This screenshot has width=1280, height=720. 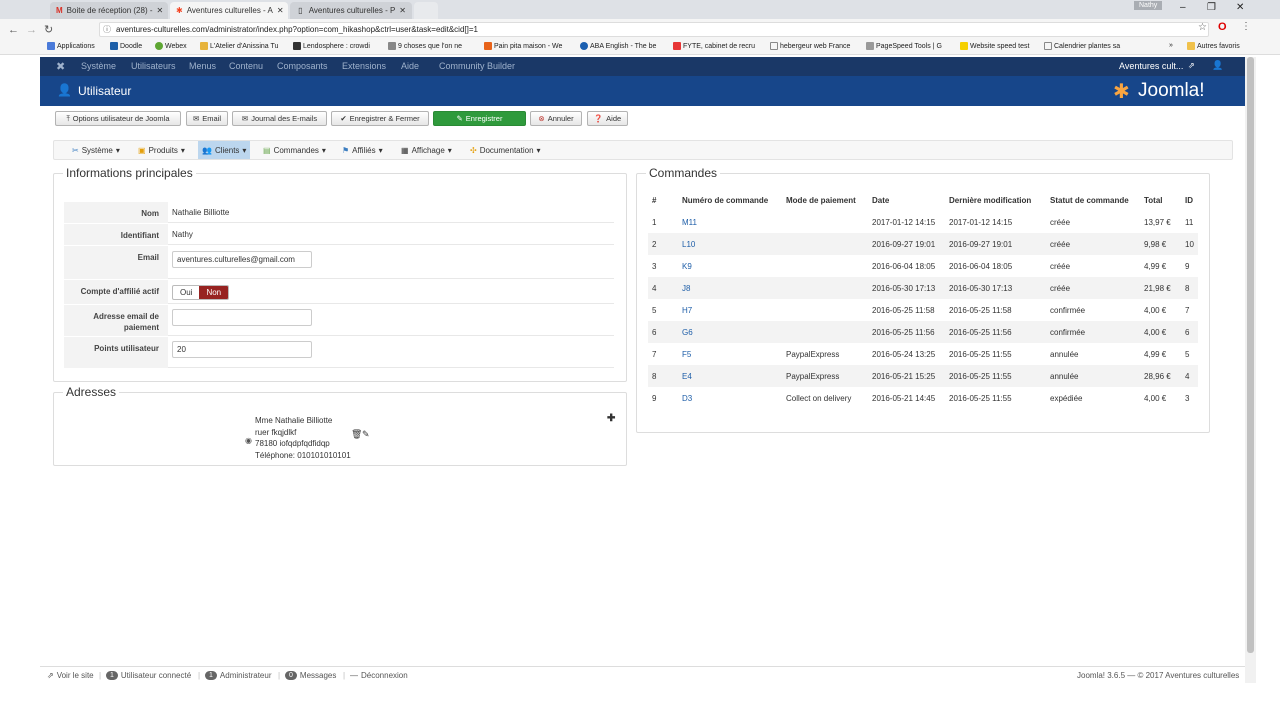 What do you see at coordinates (96, 150) in the screenshot?
I see `subnav-systeme: ✂ Système ▾` at bounding box center [96, 150].